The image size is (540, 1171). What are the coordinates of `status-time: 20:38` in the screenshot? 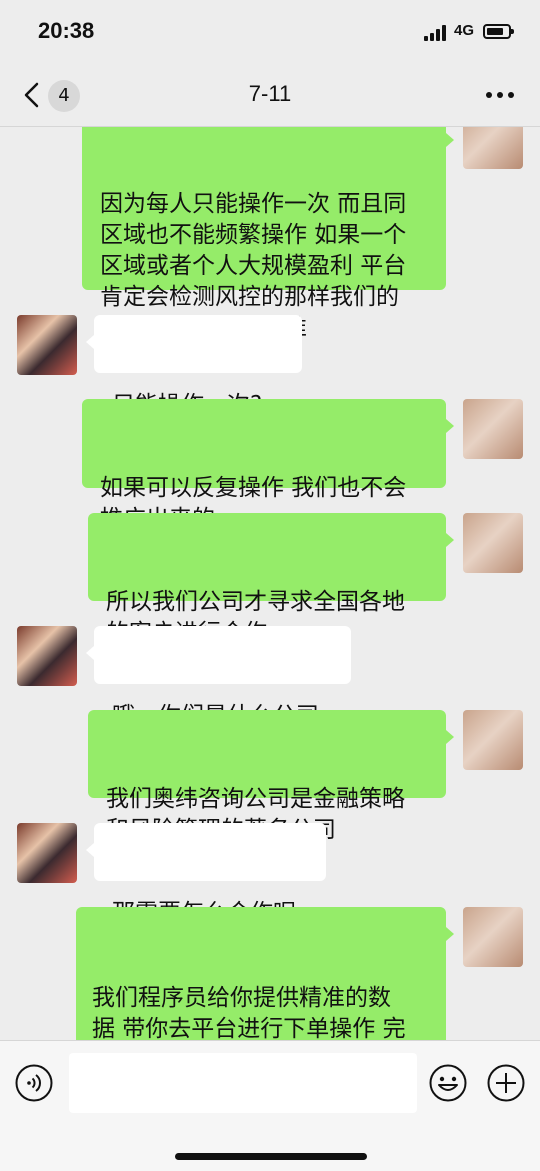 It's located at (66, 30).